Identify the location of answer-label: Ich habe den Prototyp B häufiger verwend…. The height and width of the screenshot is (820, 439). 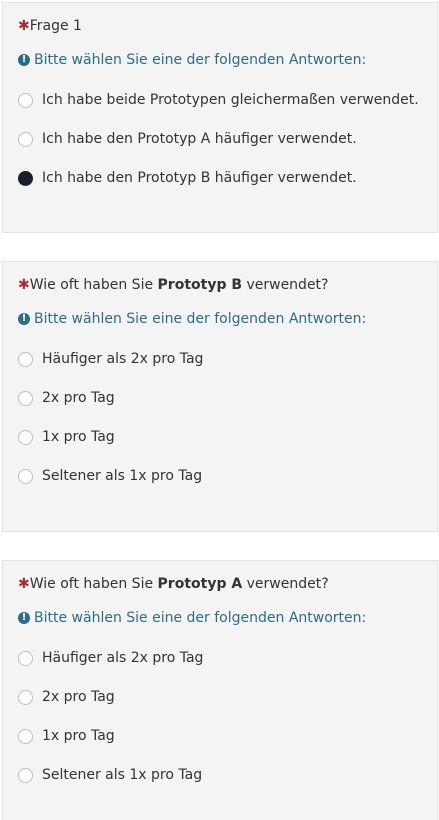
(199, 178).